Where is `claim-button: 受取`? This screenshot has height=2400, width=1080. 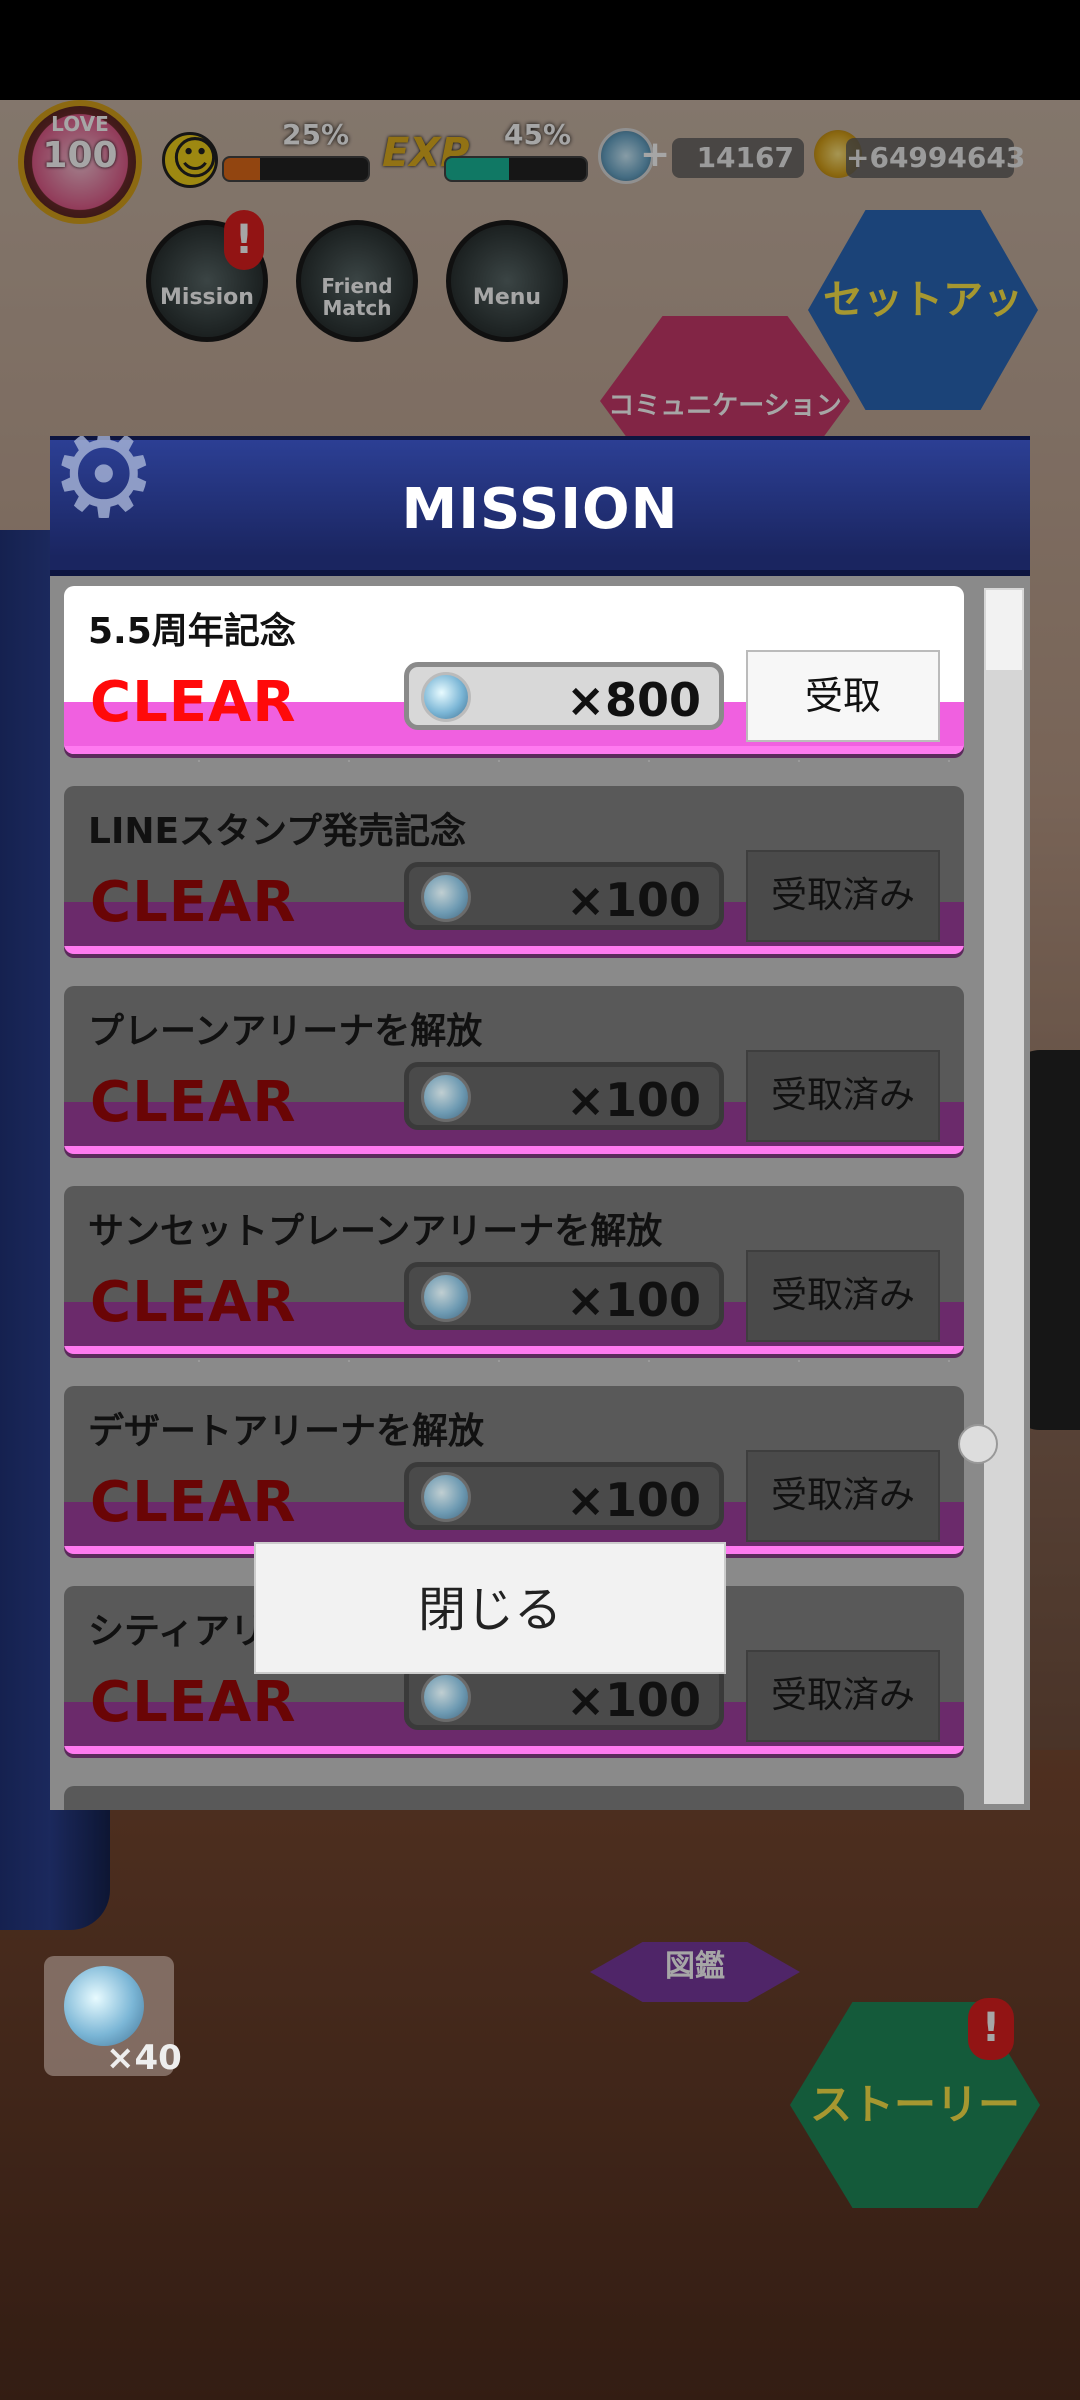 claim-button: 受取 is located at coordinates (843, 696).